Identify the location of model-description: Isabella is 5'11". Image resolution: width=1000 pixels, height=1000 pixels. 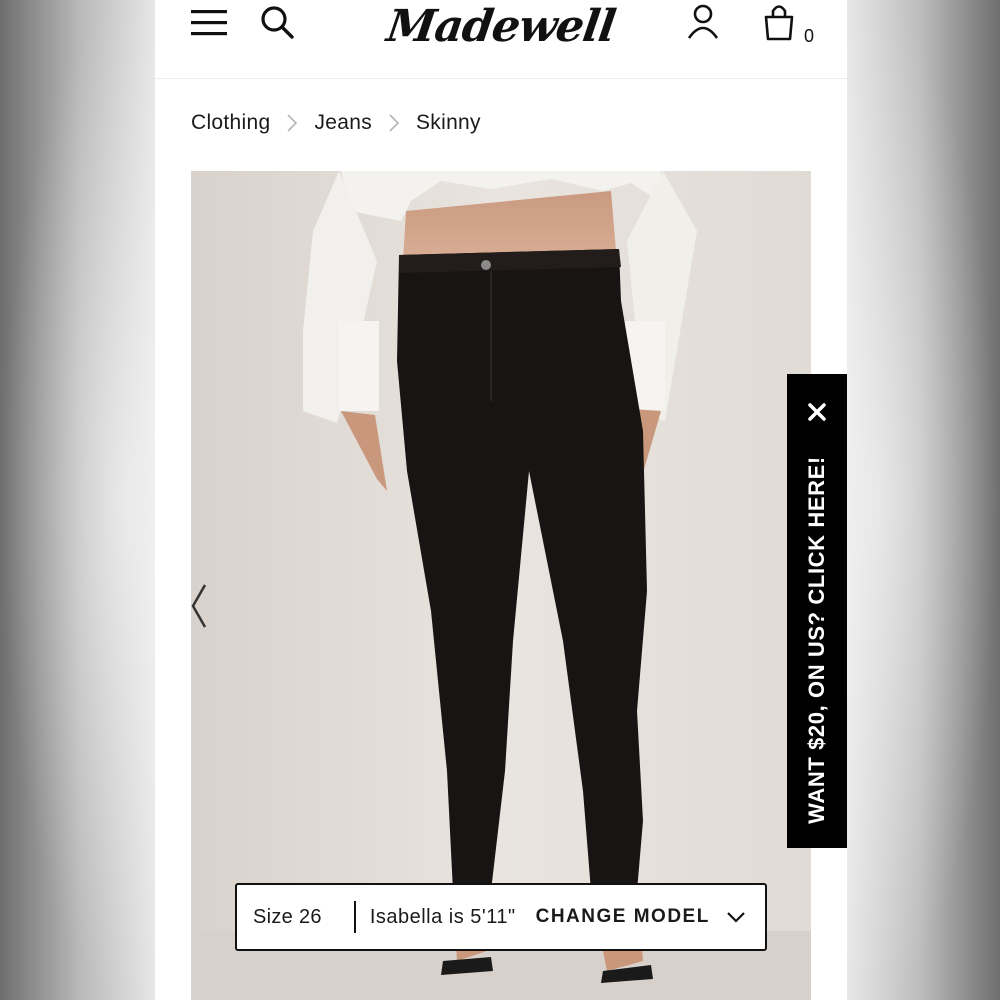
(442, 916).